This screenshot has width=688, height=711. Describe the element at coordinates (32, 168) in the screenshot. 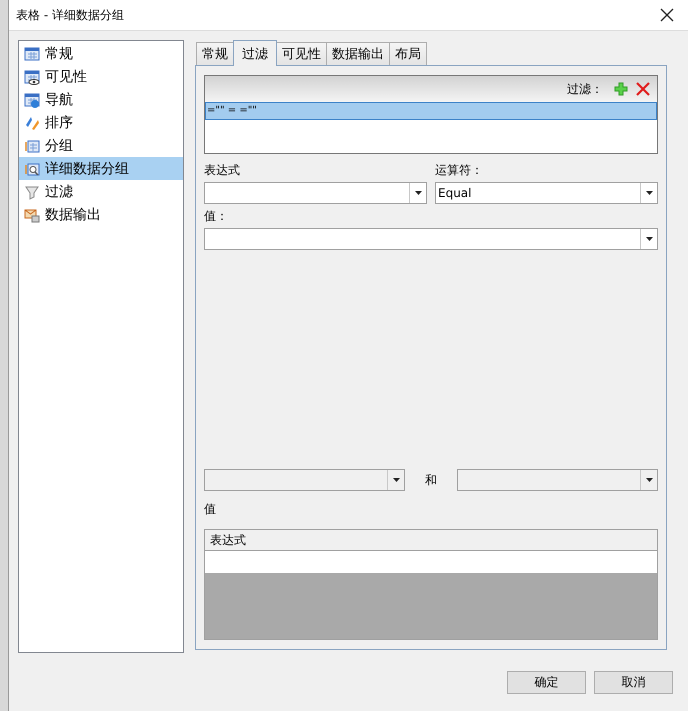

I see `group-search-icon` at that location.